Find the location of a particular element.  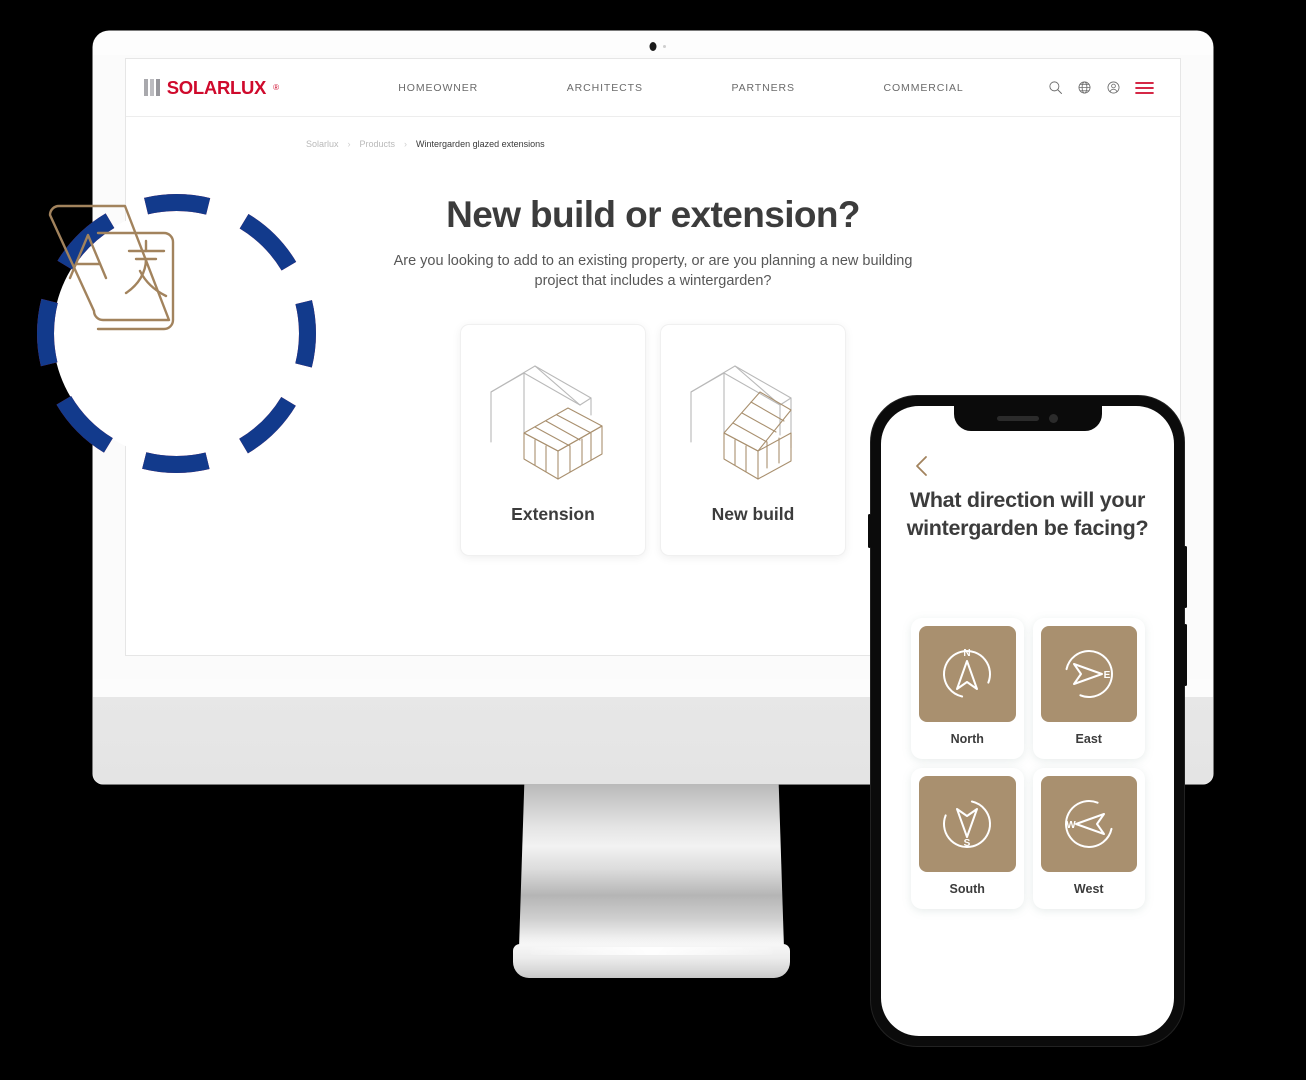

search-icon is located at coordinates (1055, 87).